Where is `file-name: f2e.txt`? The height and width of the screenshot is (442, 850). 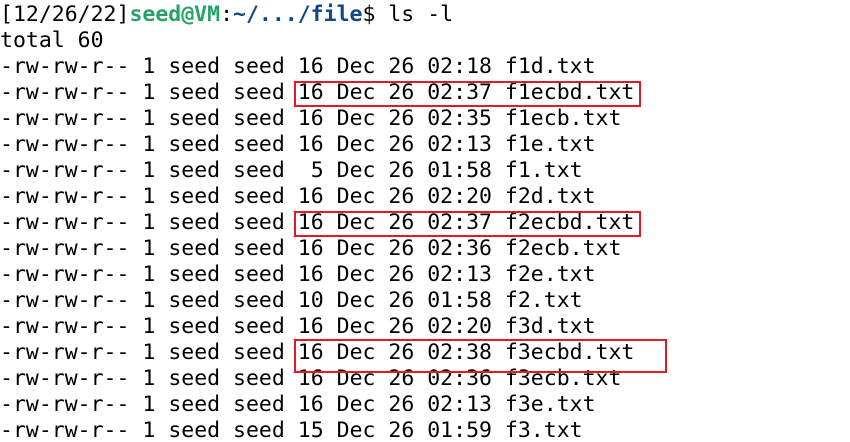 file-name: f2e.txt is located at coordinates (550, 274).